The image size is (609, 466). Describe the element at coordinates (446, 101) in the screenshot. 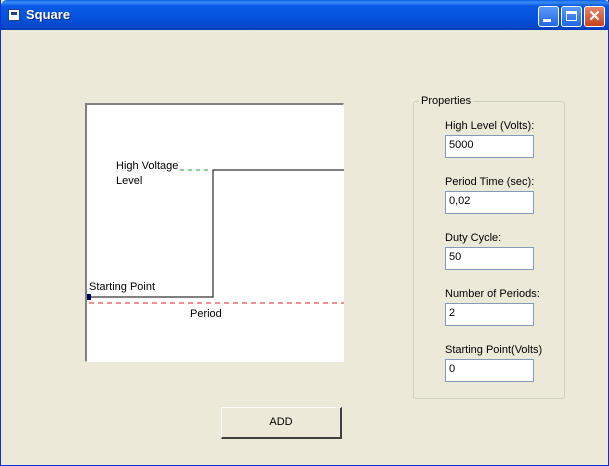

I see `properties-title: Properties` at that location.